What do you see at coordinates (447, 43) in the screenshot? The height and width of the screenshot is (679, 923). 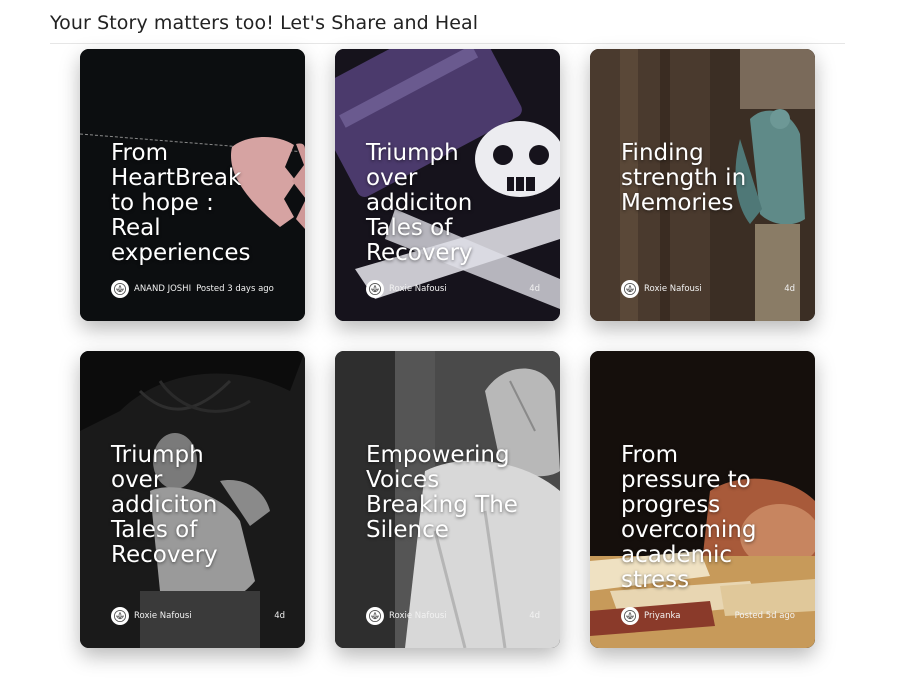 I see `heading-divider` at bounding box center [447, 43].